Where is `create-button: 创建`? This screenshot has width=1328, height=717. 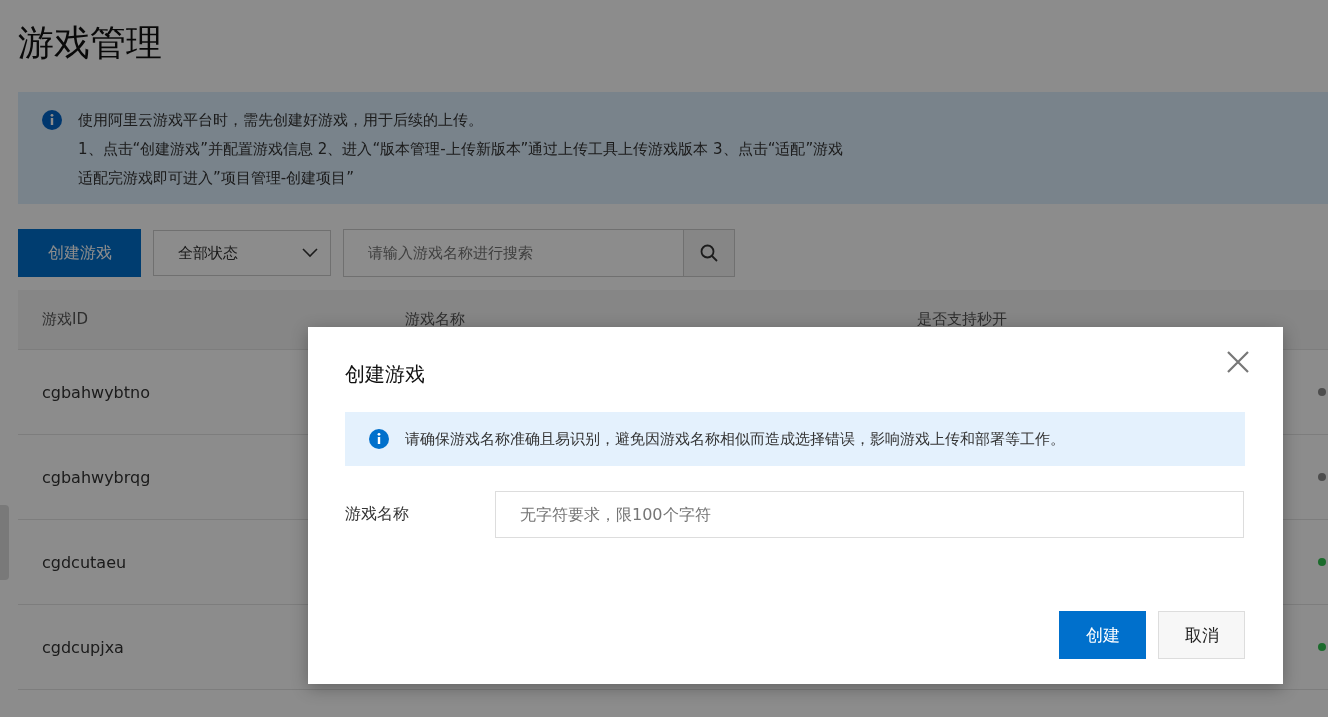 create-button: 创建 is located at coordinates (1102, 635).